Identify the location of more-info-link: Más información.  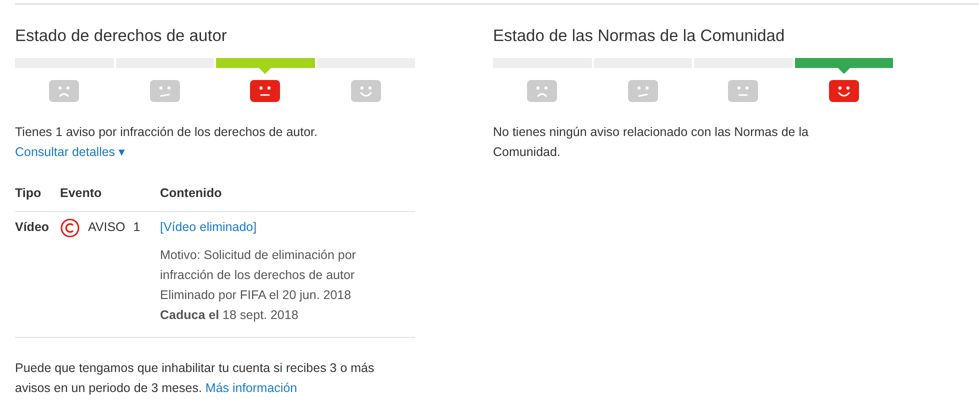
(251, 387).